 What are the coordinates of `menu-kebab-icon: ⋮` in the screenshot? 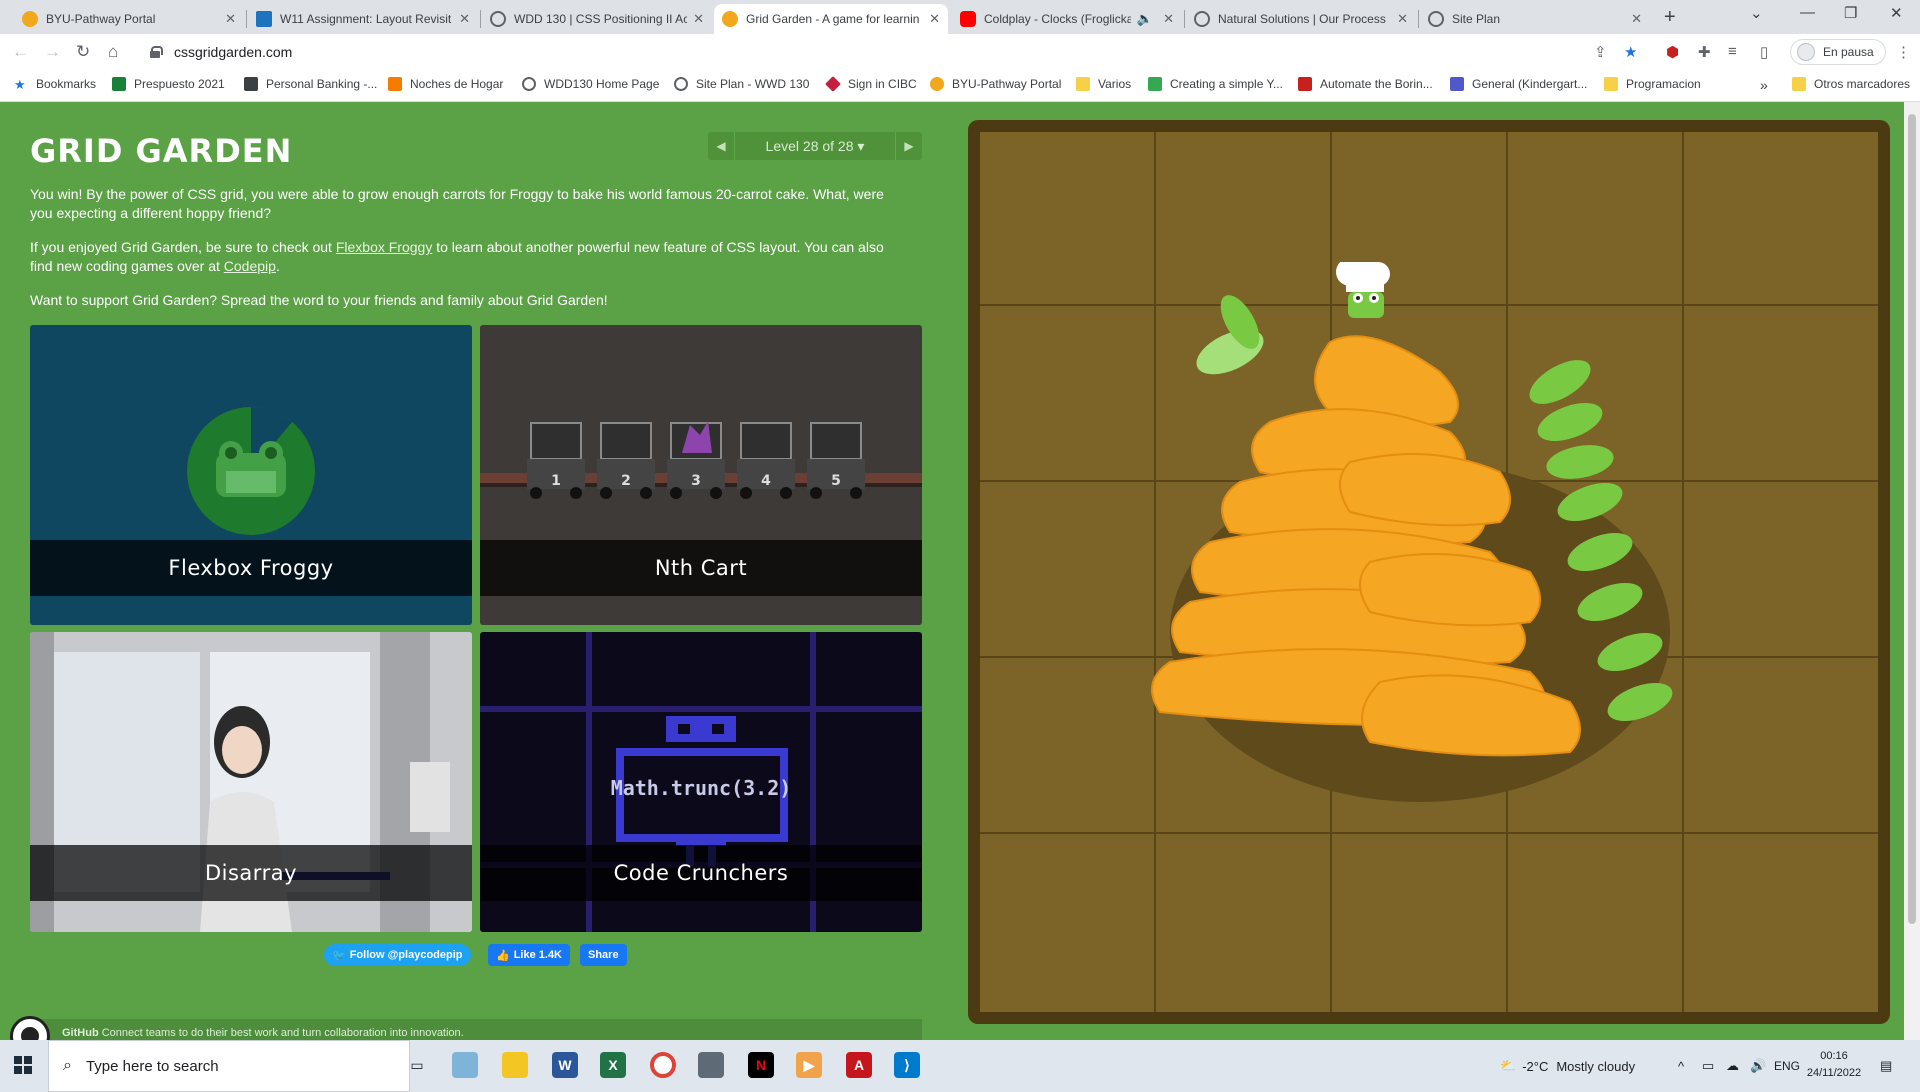 It's located at (1903, 52).